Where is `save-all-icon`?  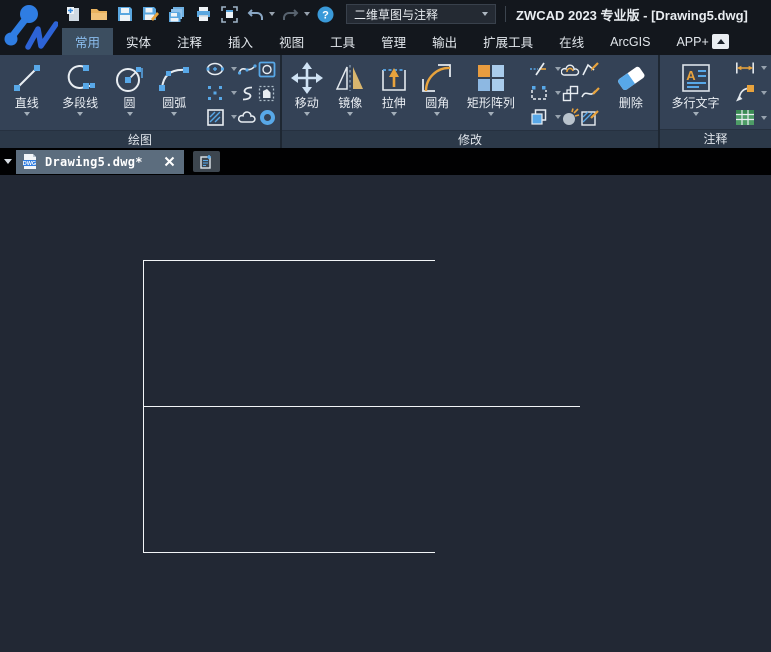 save-all-icon is located at coordinates (177, 14).